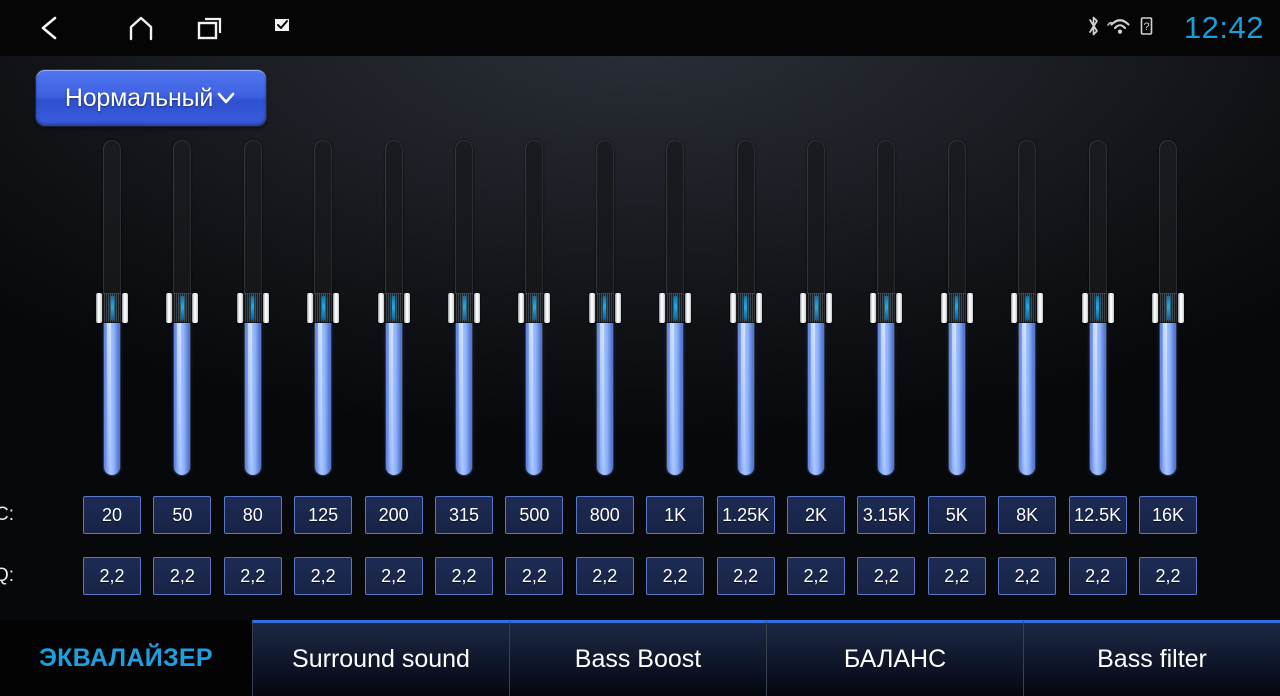 The width and height of the screenshot is (1280, 696). Describe the element at coordinates (210, 28) in the screenshot. I see `recents-icon` at that location.